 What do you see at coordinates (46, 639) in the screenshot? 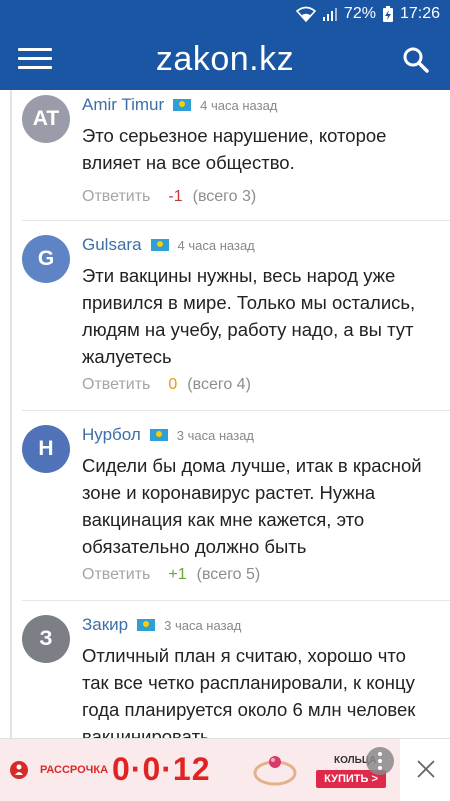
I see `avatar: З` at bounding box center [46, 639].